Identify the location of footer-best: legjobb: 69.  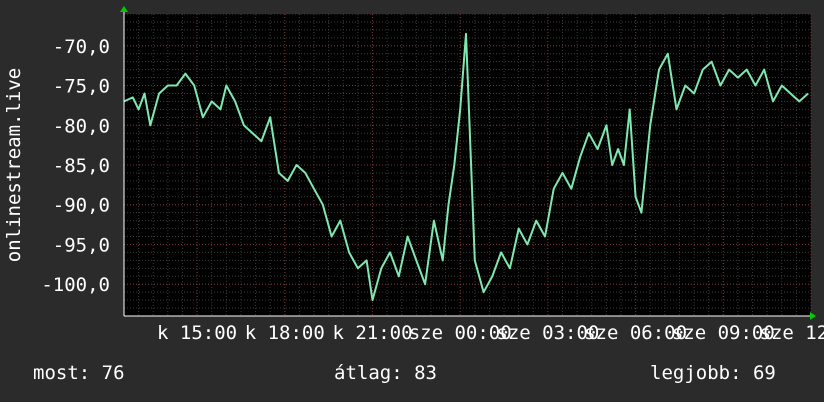
(713, 373).